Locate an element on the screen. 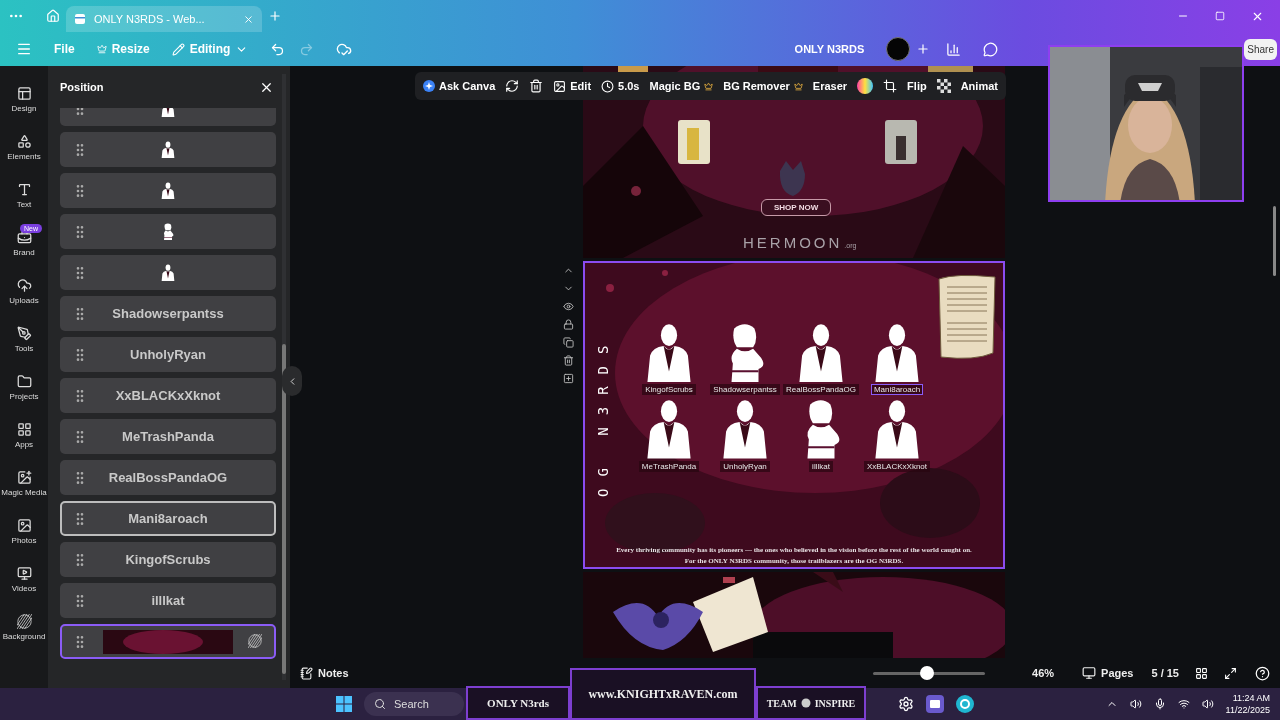  toolbar-button: Flip is located at coordinates (917, 86).